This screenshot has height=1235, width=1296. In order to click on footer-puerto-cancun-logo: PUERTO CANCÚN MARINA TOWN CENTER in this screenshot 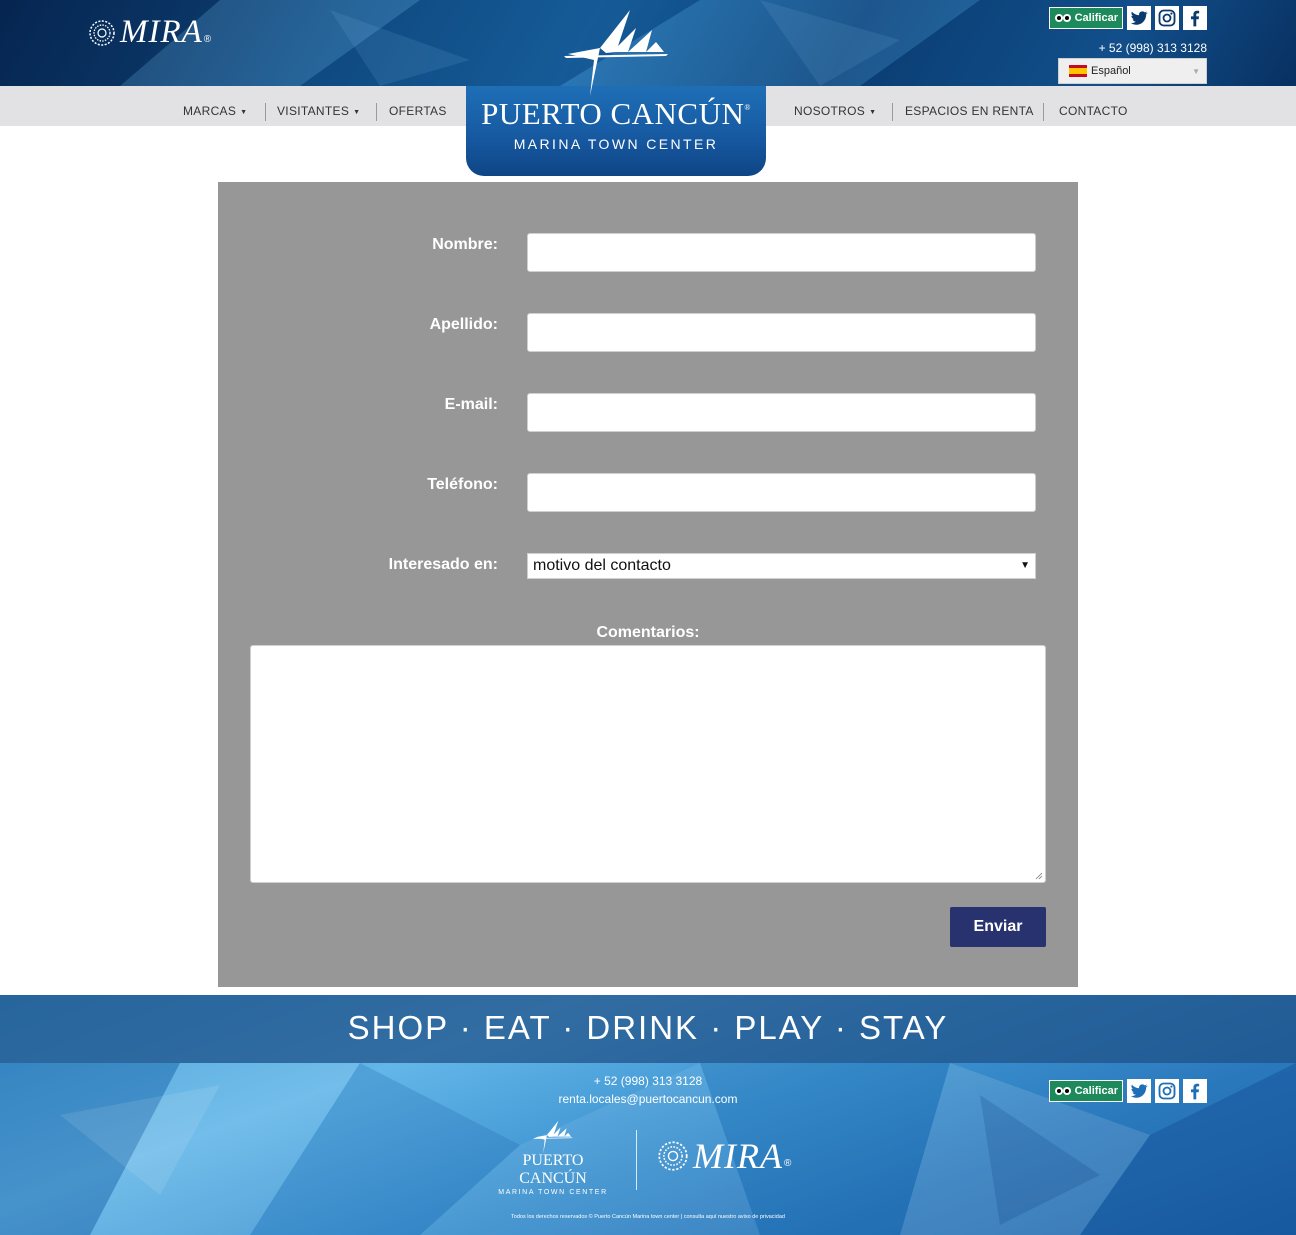, I will do `click(553, 1158)`.